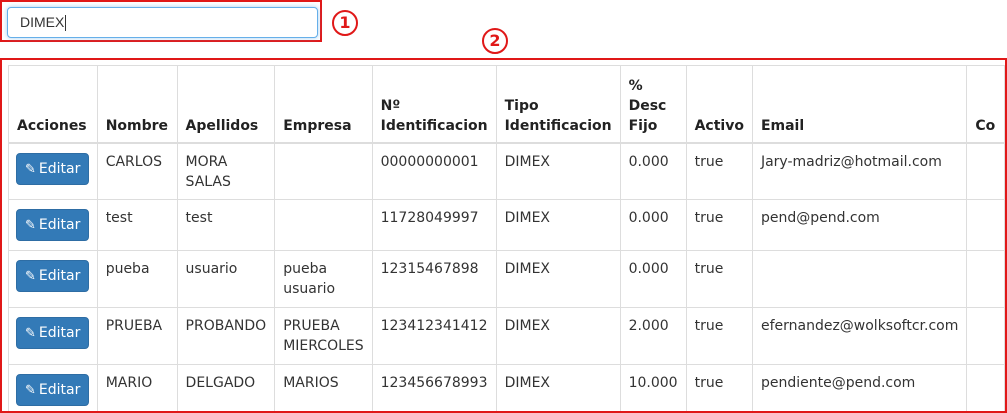  Describe the element at coordinates (434, 279) in the screenshot. I see `cell-identificacion: 12315467898` at that location.